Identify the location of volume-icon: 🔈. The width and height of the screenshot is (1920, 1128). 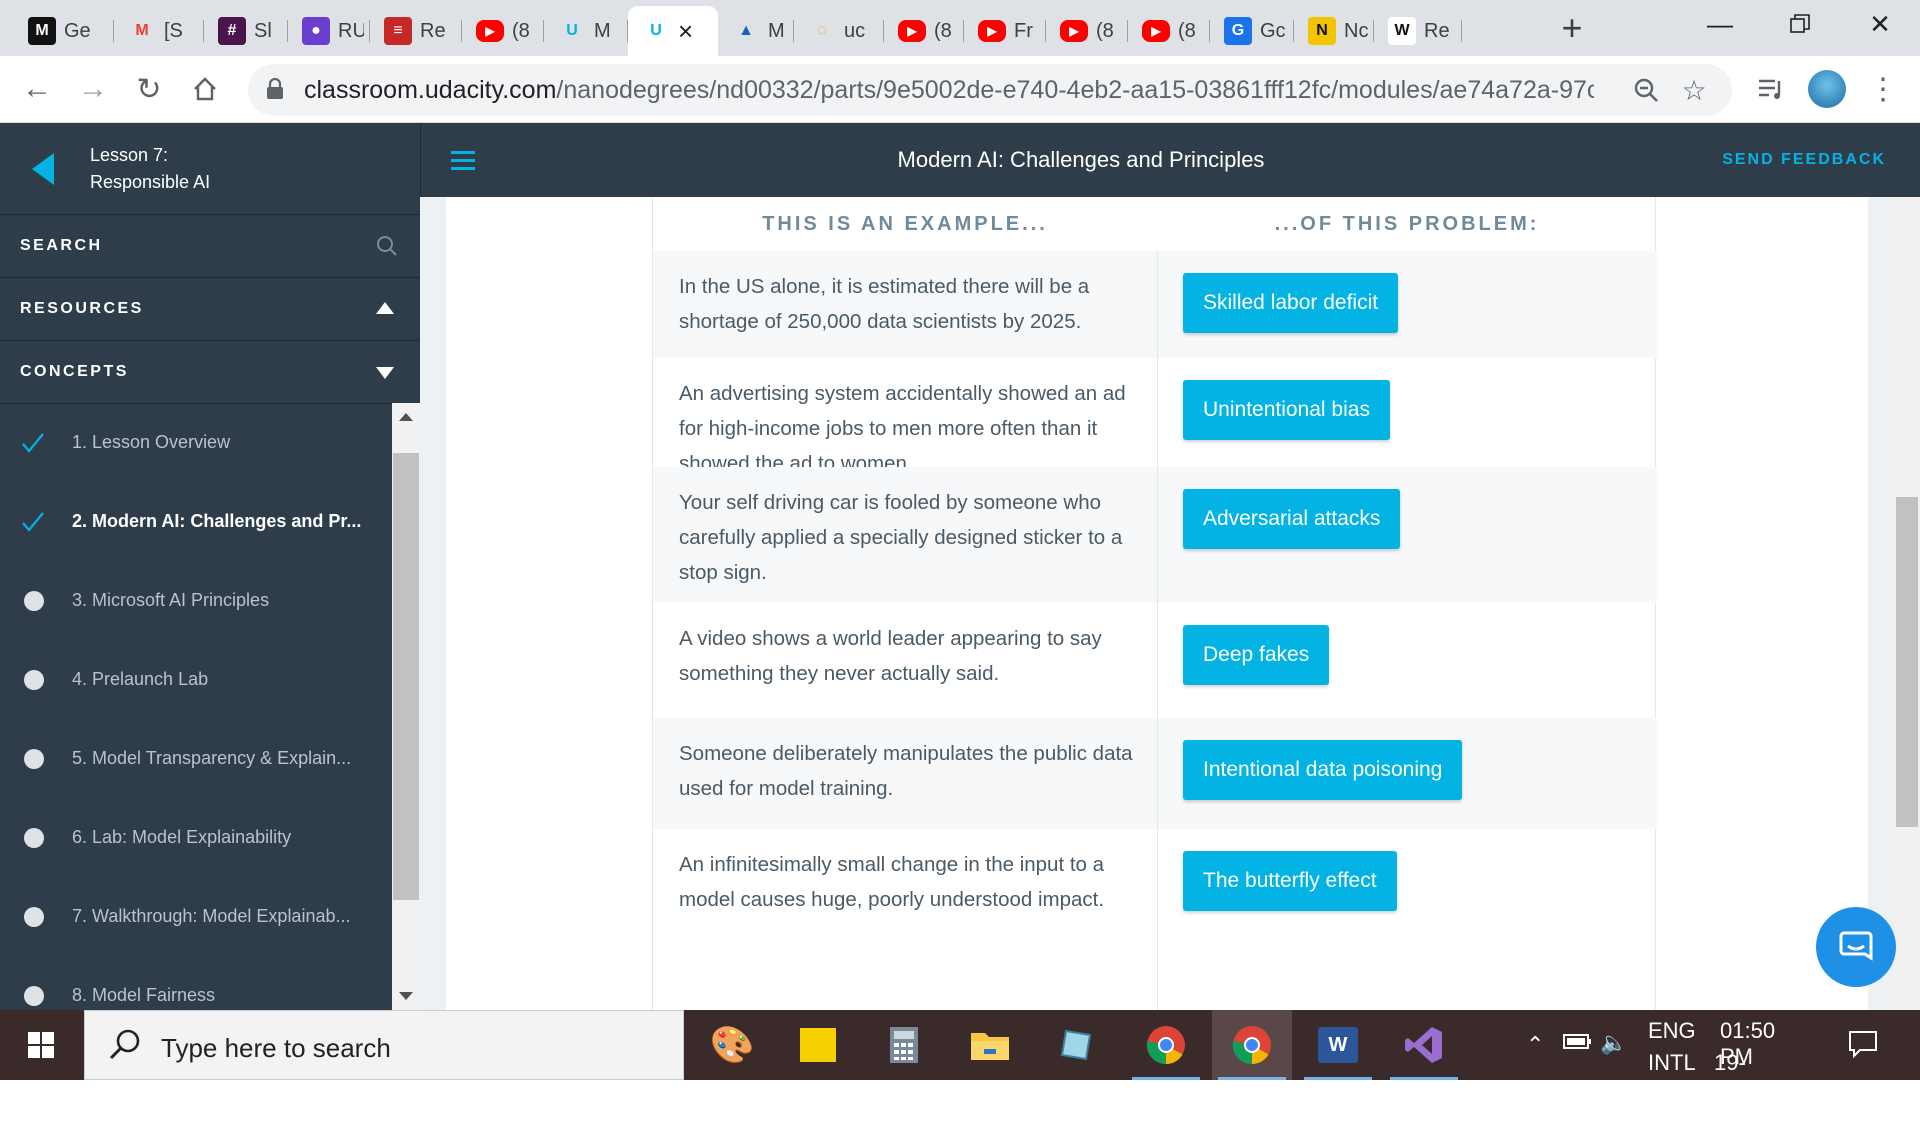
(1613, 1043).